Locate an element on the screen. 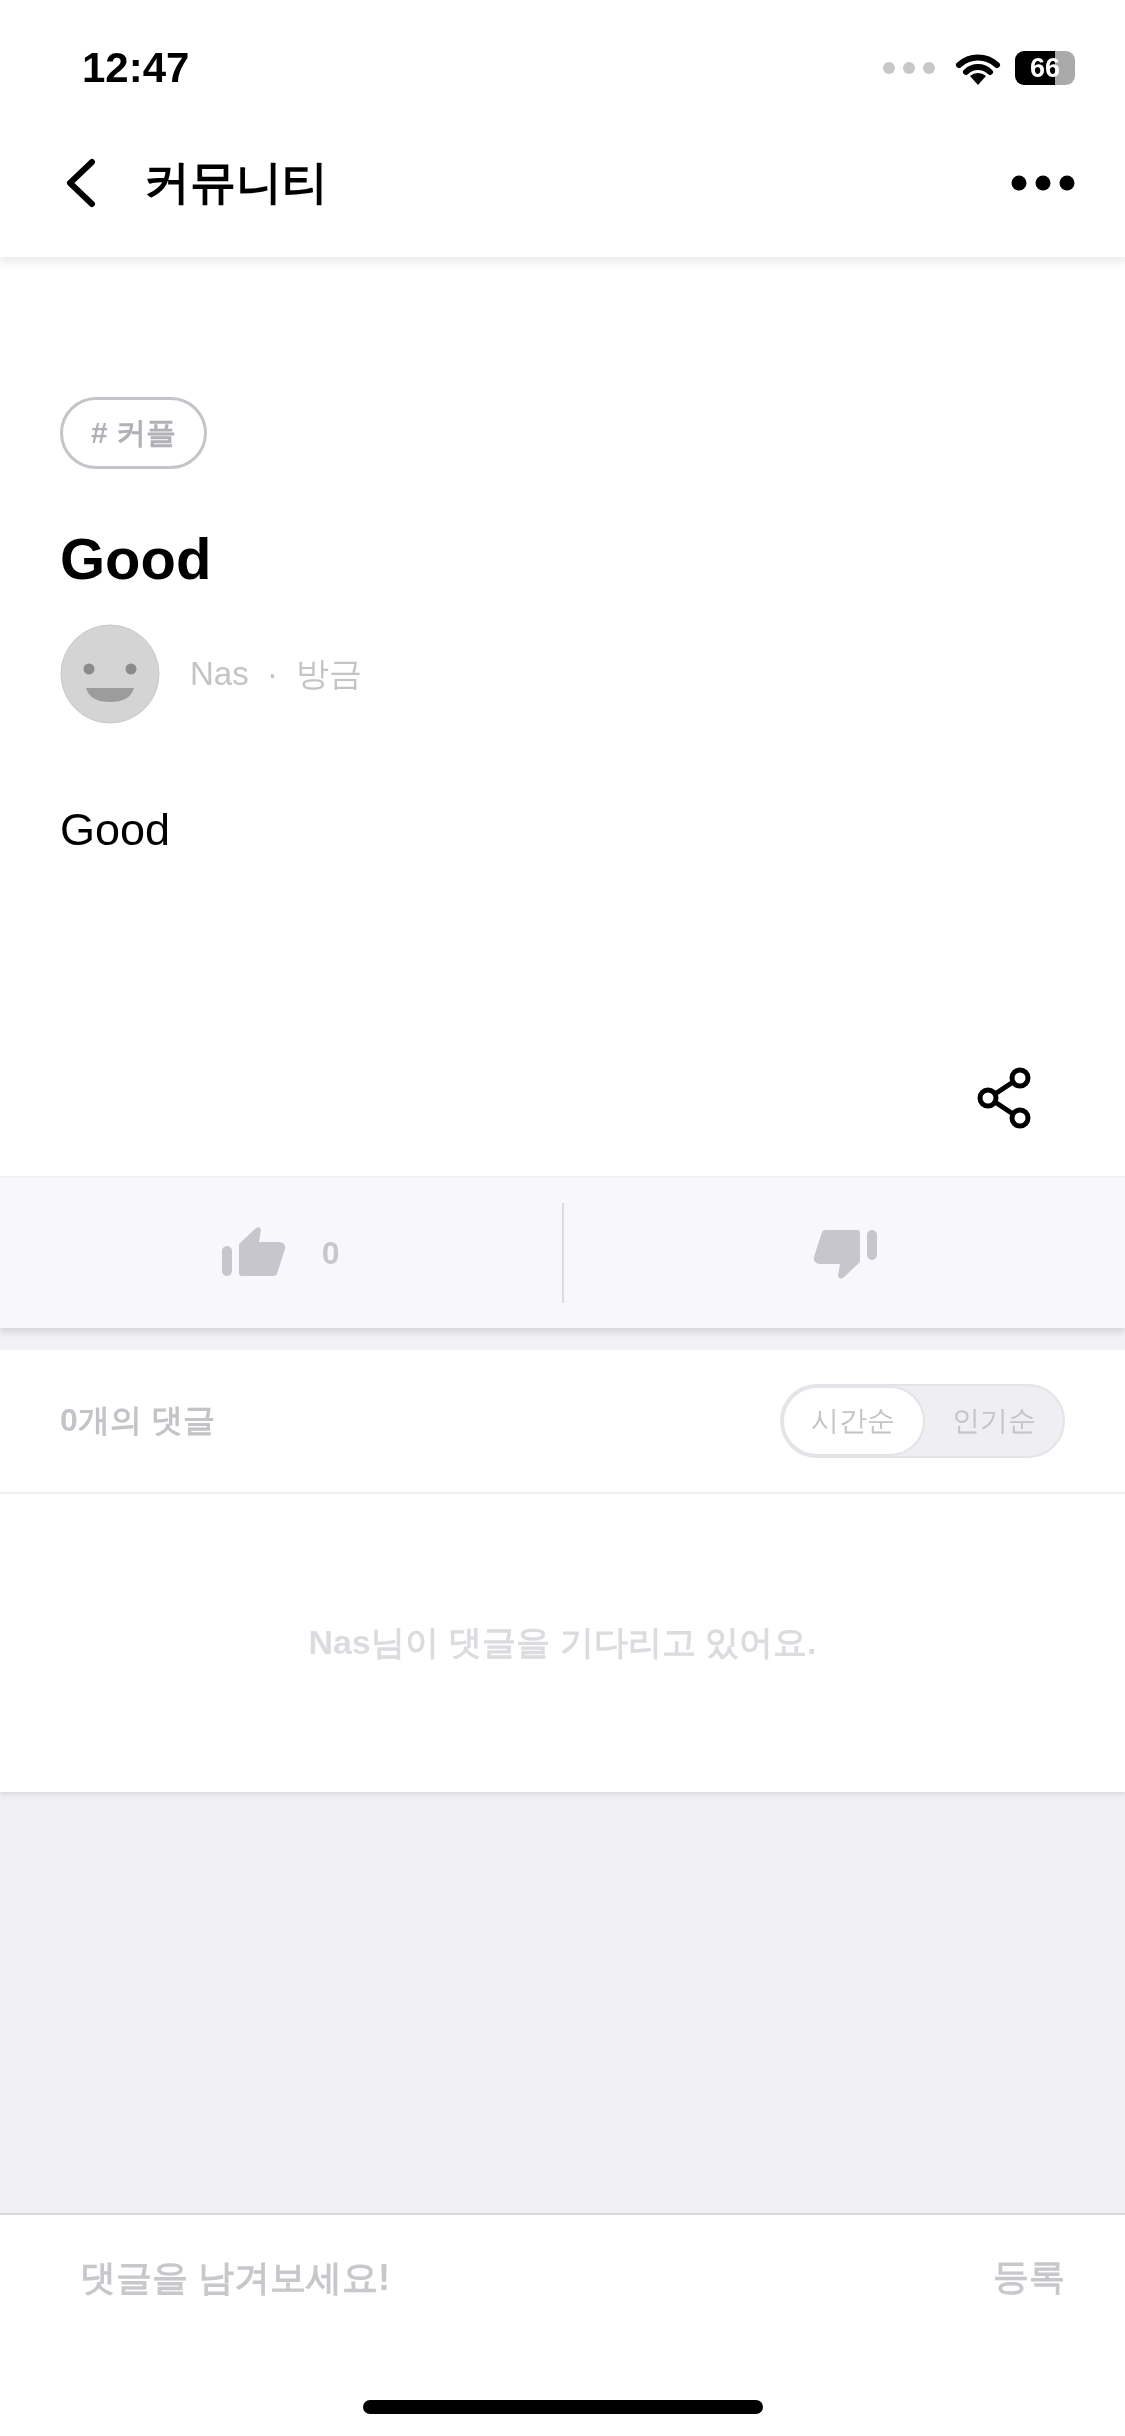 The width and height of the screenshot is (1125, 2436). author-meta: Nas · 방금 is located at coordinates (276, 673).